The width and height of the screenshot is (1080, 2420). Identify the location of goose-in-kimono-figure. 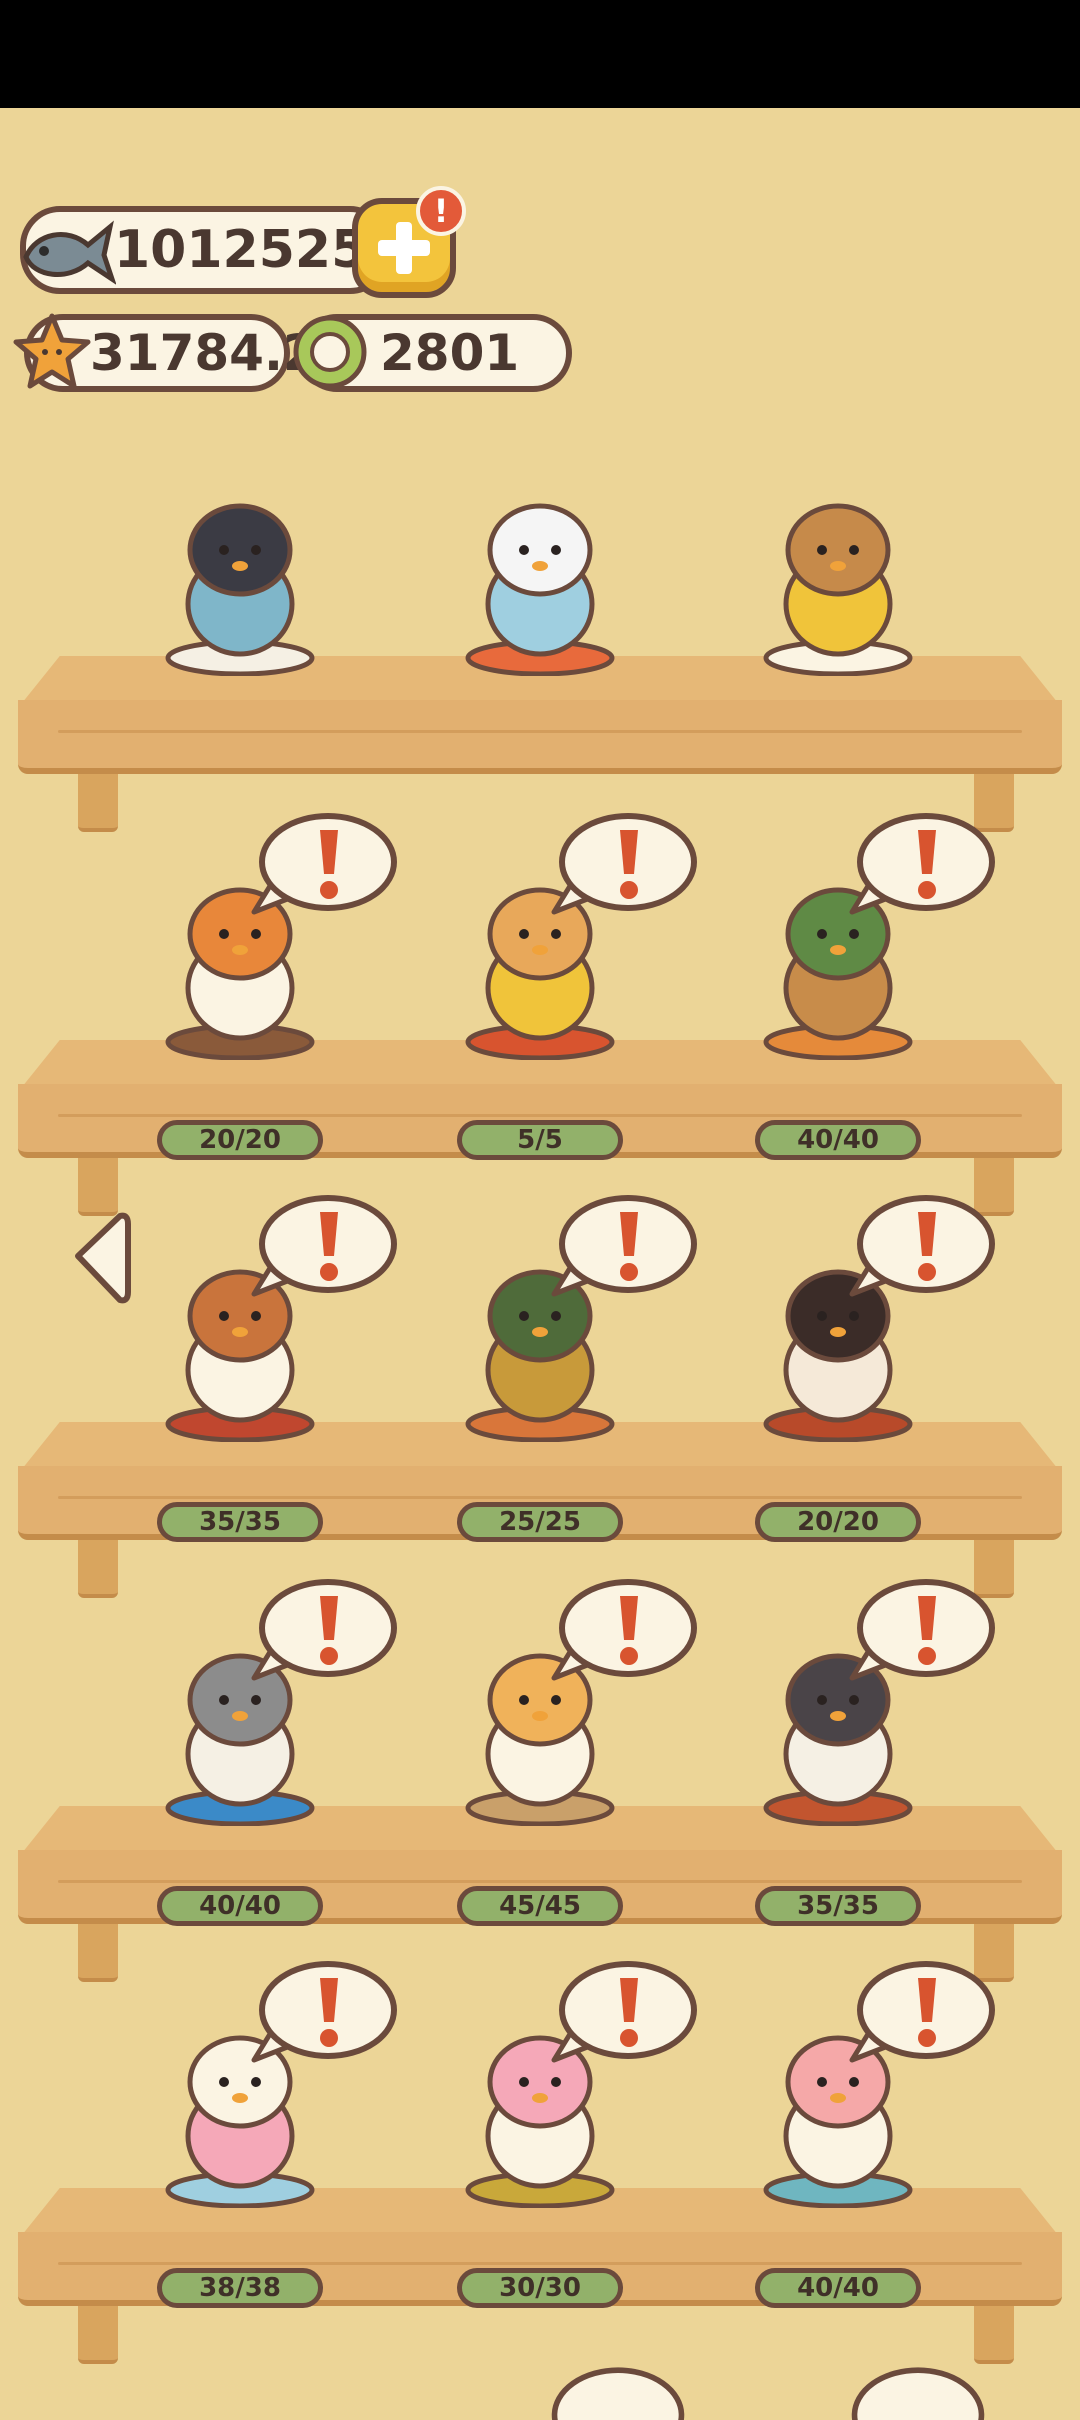
(540, 576).